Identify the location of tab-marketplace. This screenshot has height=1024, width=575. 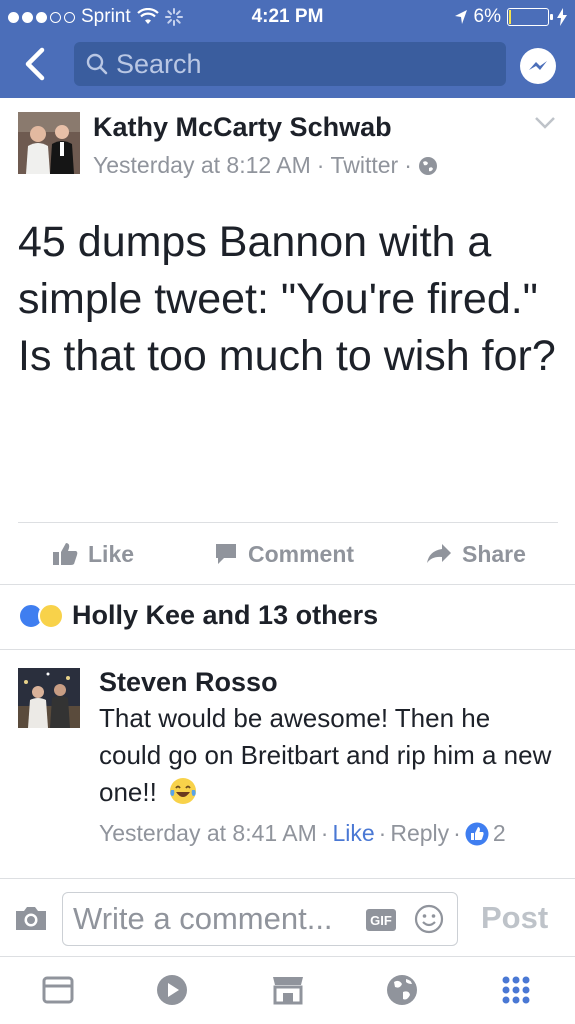
(288, 990).